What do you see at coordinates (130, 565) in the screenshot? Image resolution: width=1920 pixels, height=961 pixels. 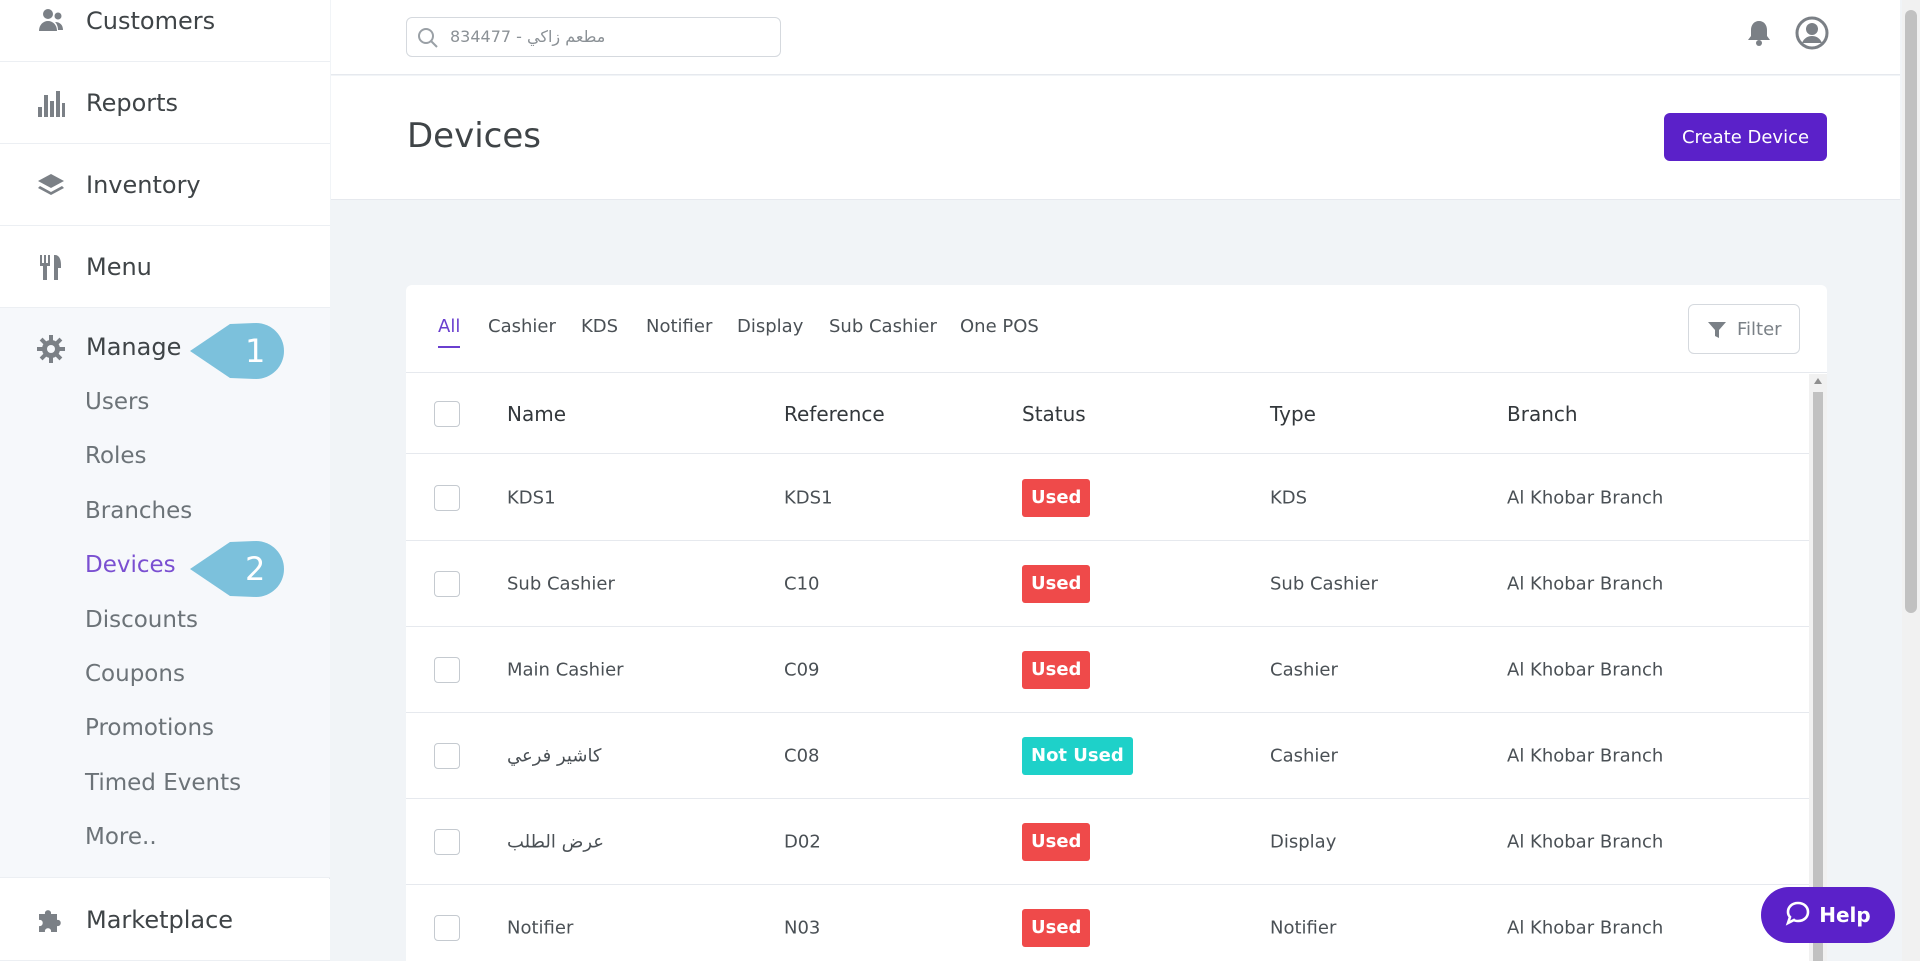 I see `sidebar-subitem-devices: Devices` at bounding box center [130, 565].